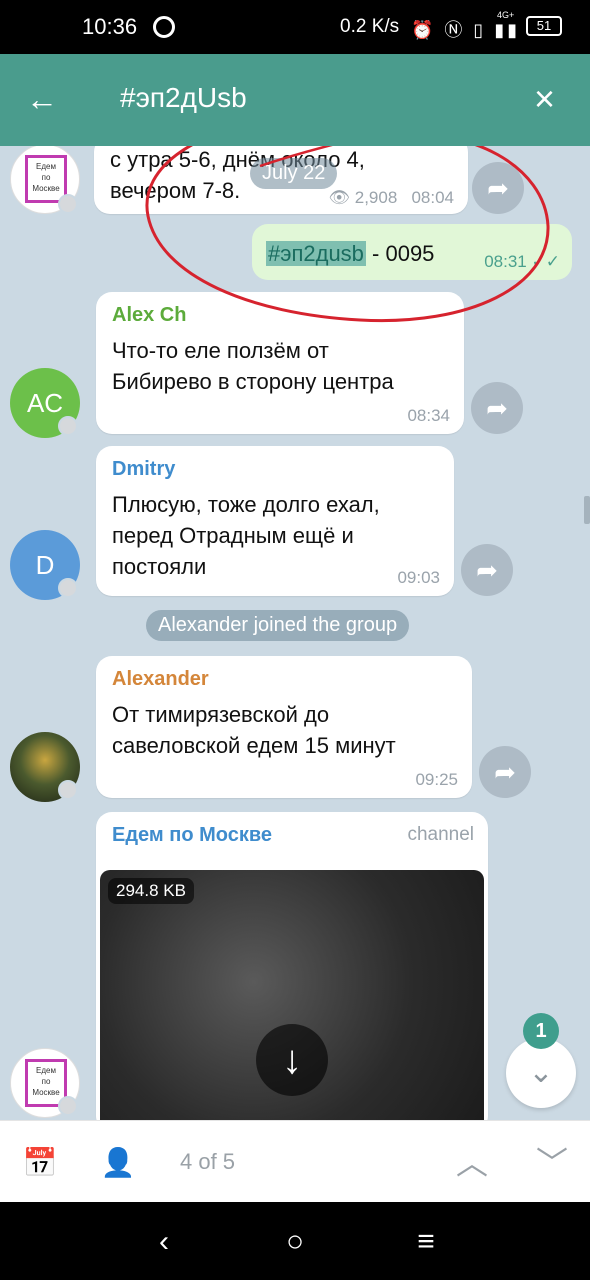  I want to click on video-thumbnail: 294.8 KB ↓, so click(292, 995).